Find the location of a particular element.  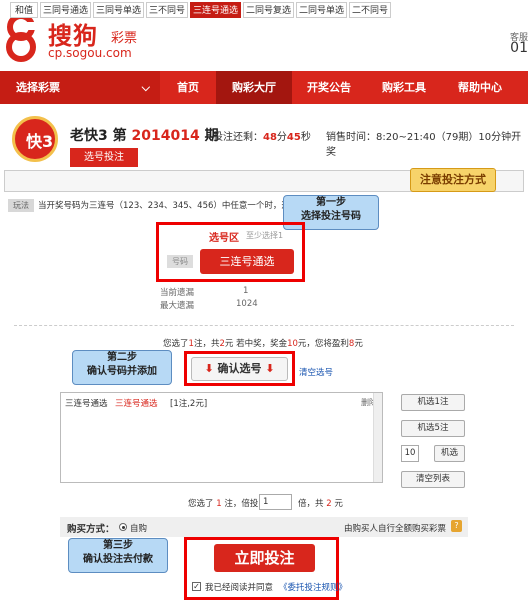

list-item-value: 三连号通选 is located at coordinates (136, 404).